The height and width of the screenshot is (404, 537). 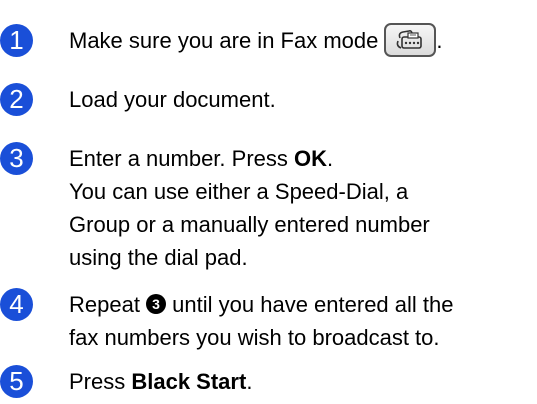 What do you see at coordinates (261, 304) in the screenshot?
I see `step-instruction: Repeat 3 until you have entered all the` at bounding box center [261, 304].